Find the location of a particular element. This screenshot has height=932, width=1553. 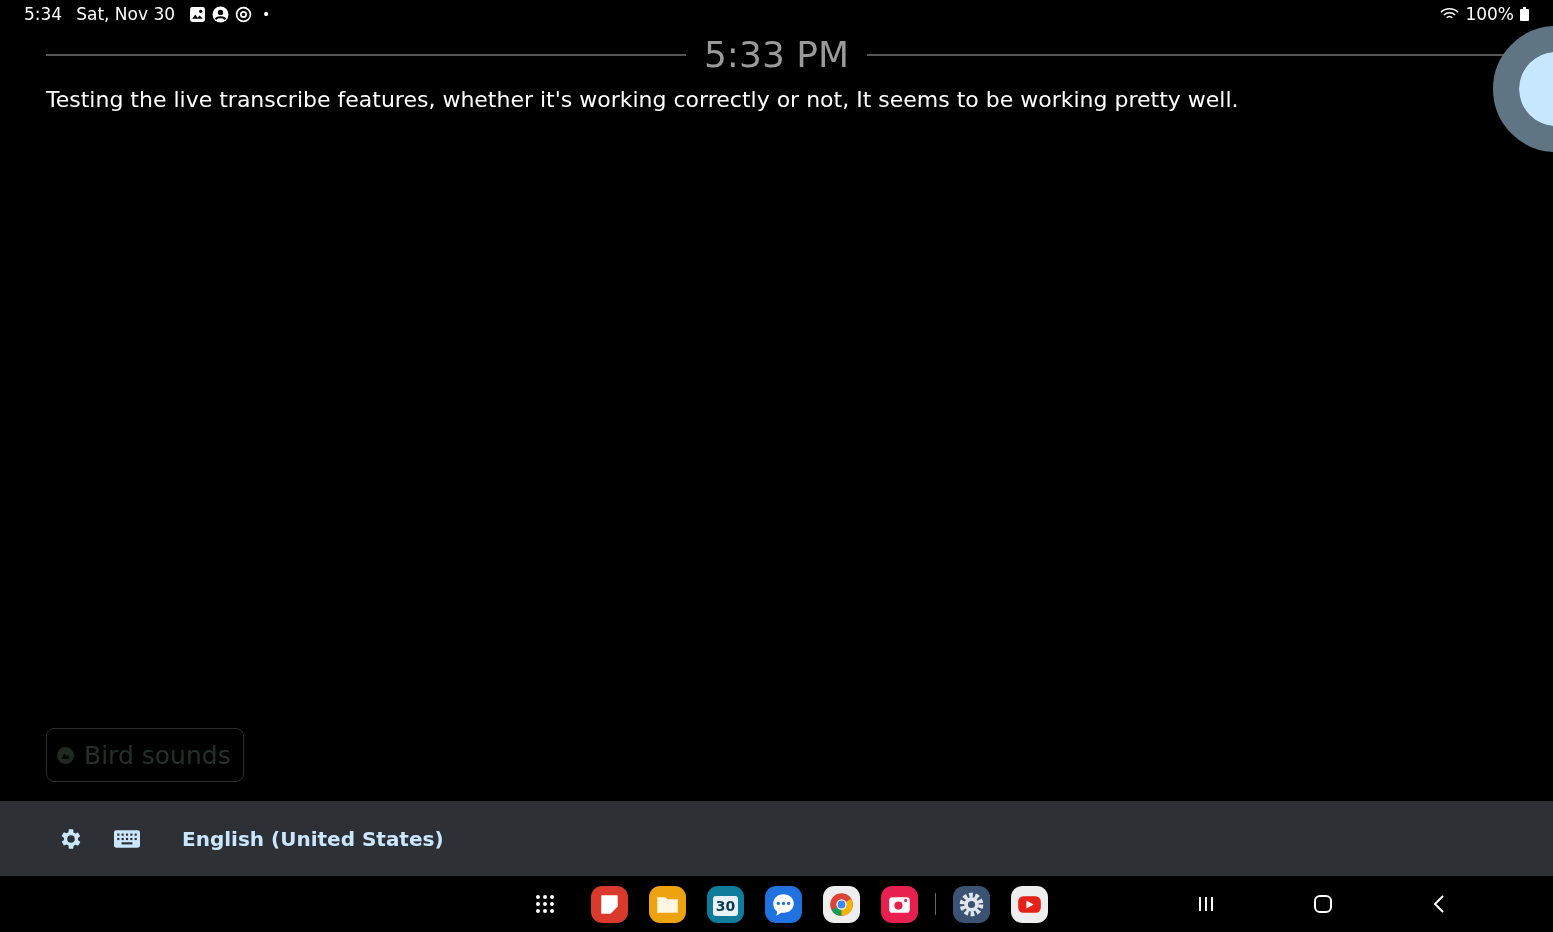

video-app-icon is located at coordinates (1029, 904).